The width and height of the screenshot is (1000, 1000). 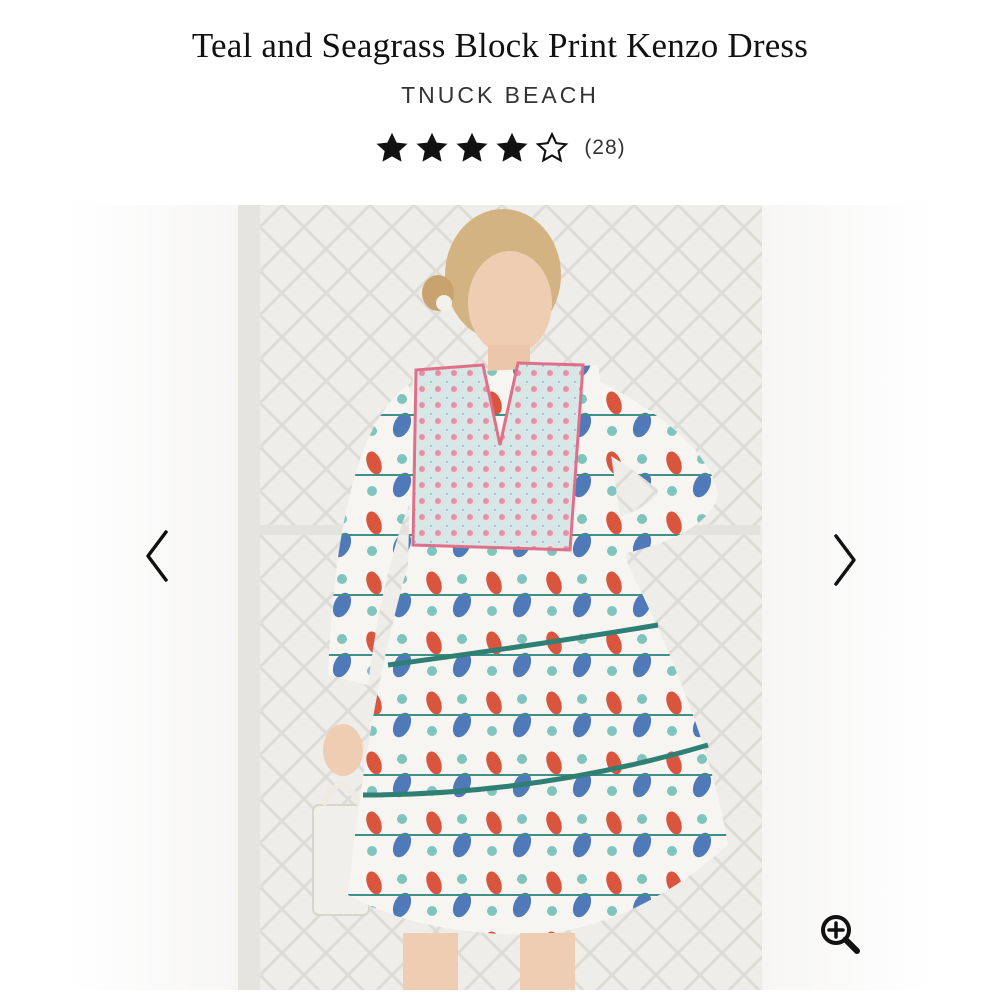 I want to click on rating-stars: (28), so click(x=500, y=148).